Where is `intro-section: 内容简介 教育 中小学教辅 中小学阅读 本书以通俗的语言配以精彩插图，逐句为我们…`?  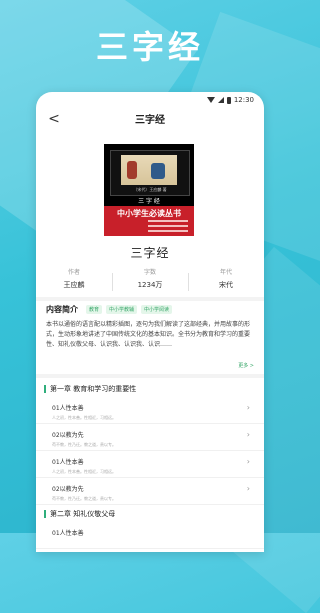 intro-section: 内容简介 教育 中小学教辅 中小学阅读 本书以通俗的语言配以精彩插图，逐句为我们… is located at coordinates (151, 336).